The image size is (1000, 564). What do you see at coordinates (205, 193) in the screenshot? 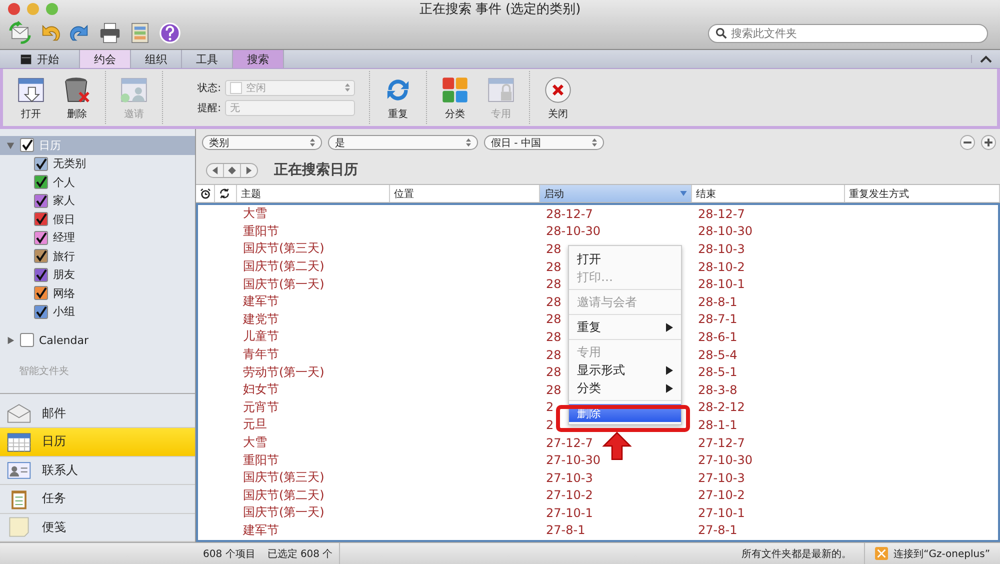
I see `alarm-clock-icon` at bounding box center [205, 193].